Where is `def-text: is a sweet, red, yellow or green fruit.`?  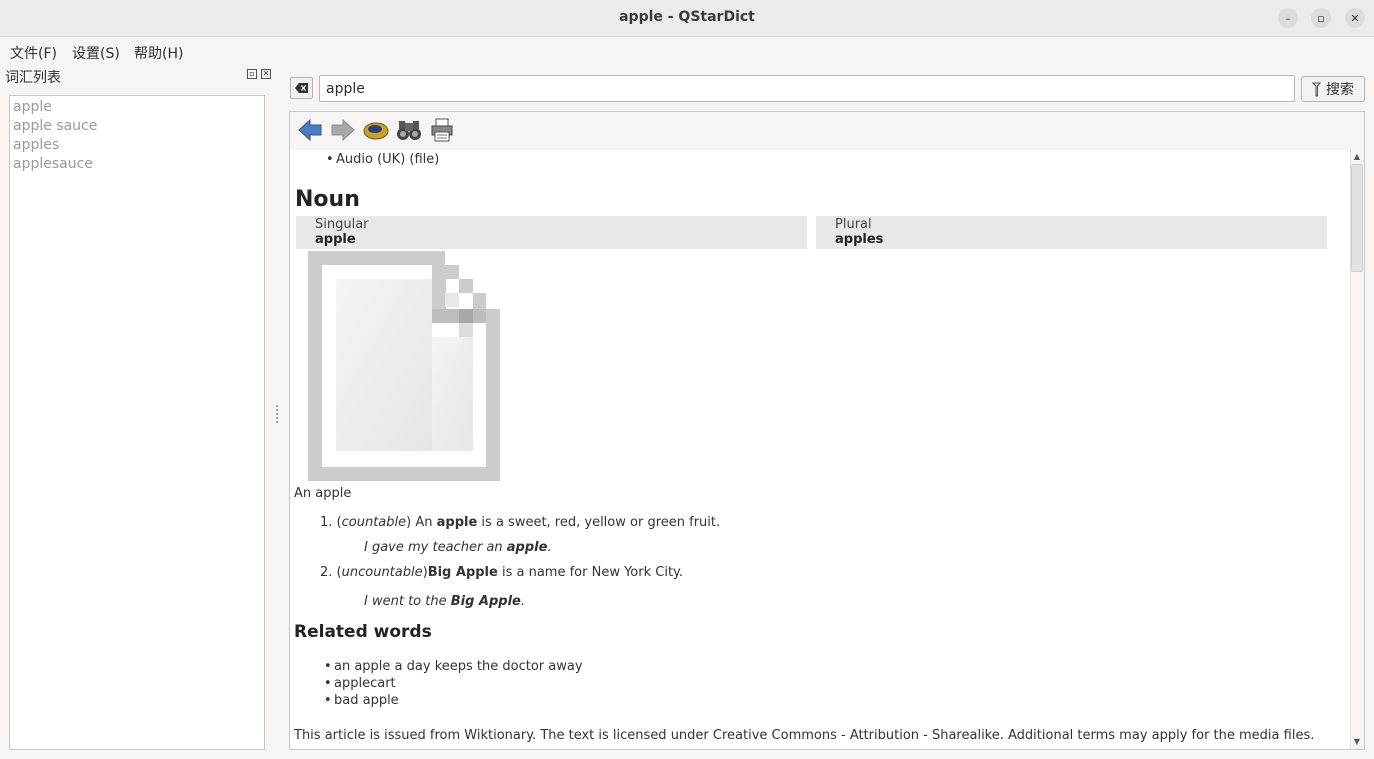 def-text: is a sweet, red, yellow or green fruit. is located at coordinates (599, 522).